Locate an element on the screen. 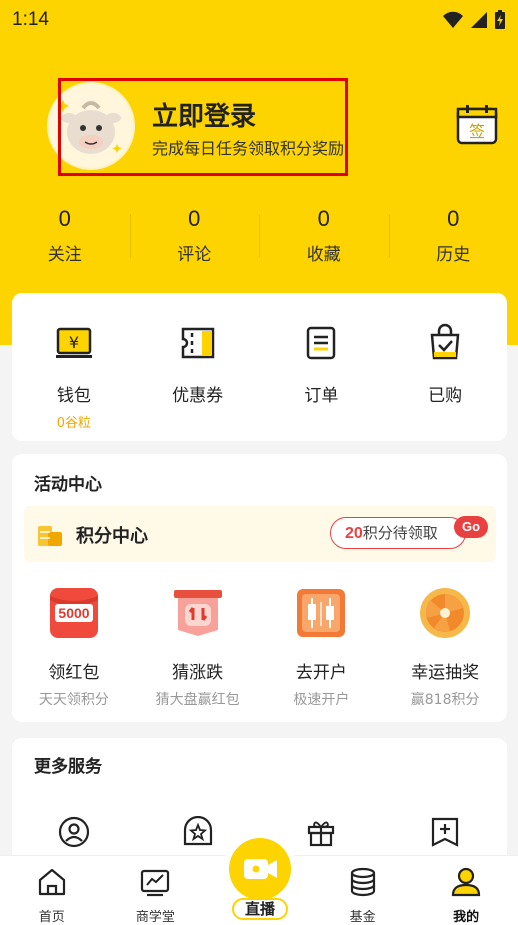 The height and width of the screenshot is (925, 518). more-services-title: 更多服务 is located at coordinates (68, 767).